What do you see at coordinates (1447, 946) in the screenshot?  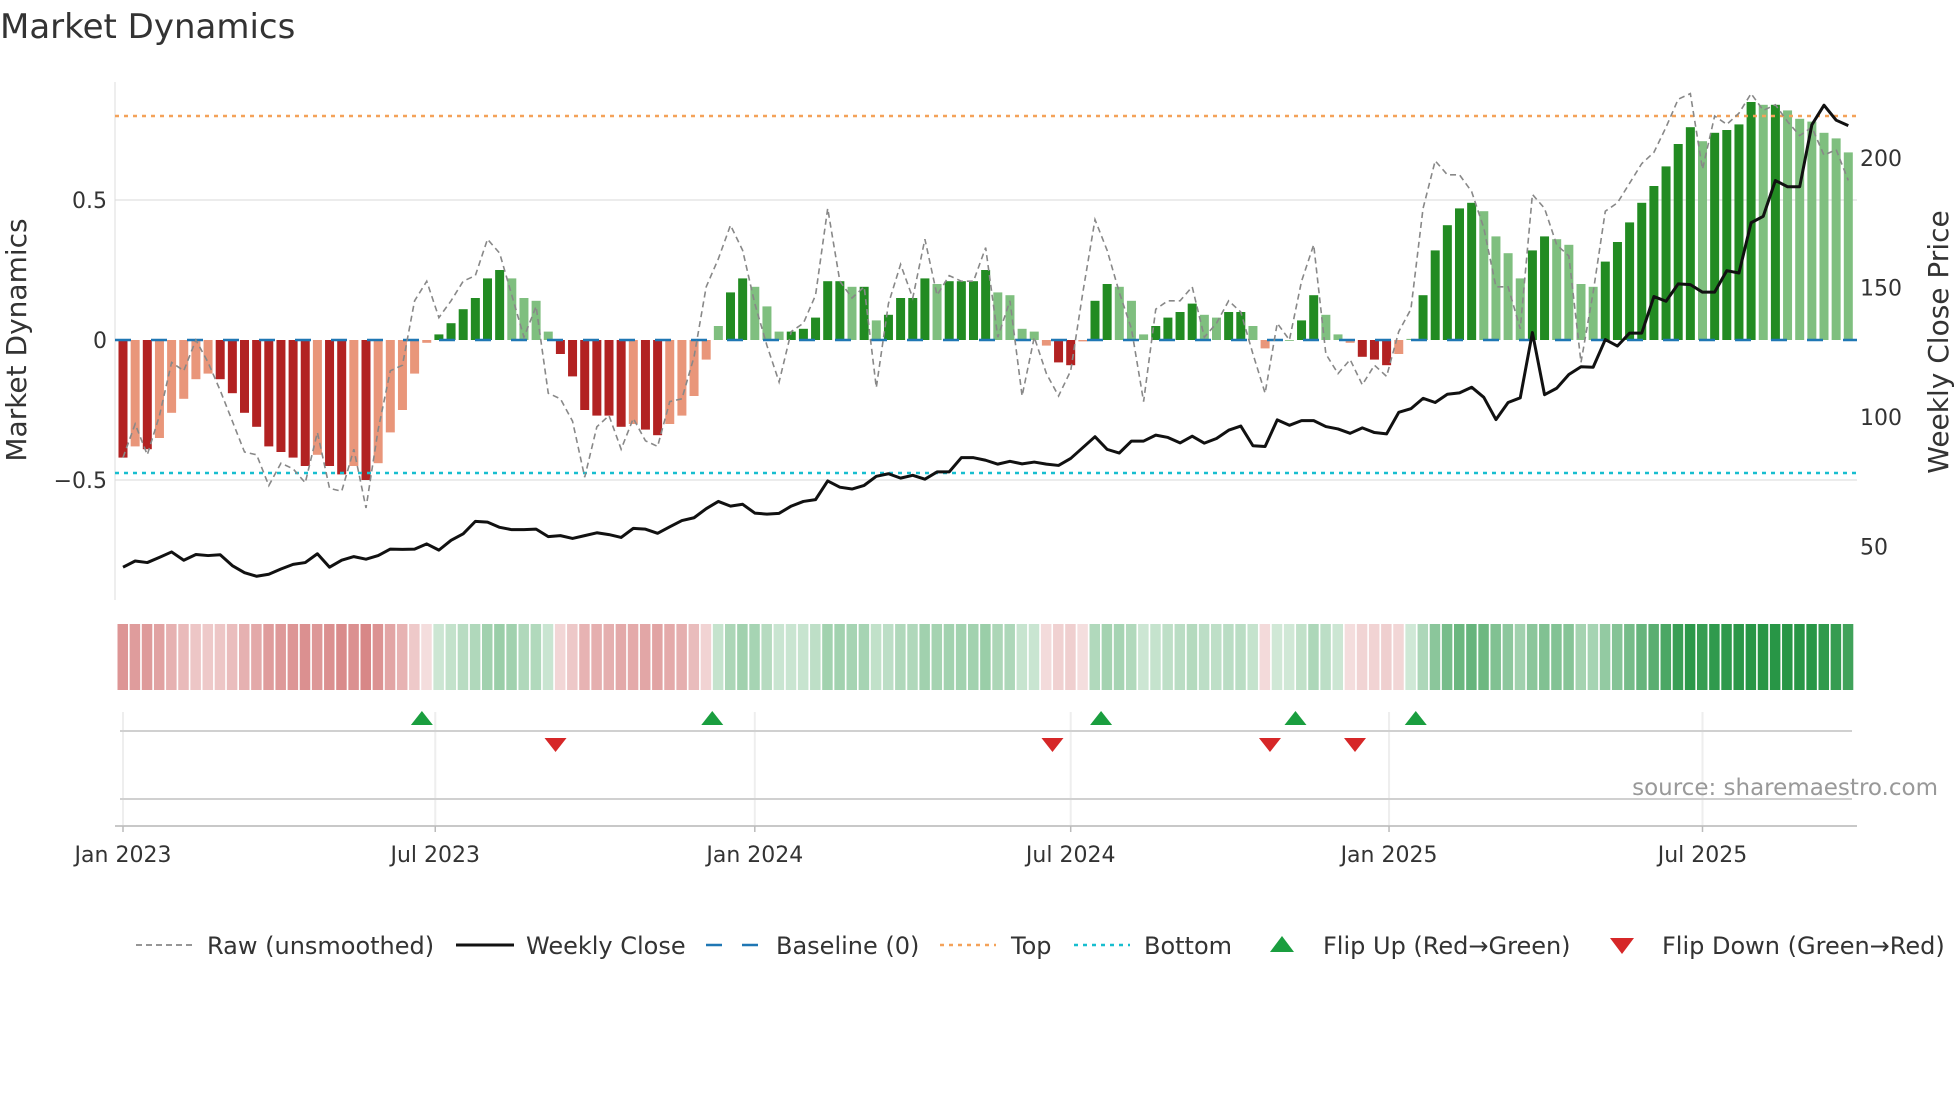 I see `legend-label: Flip Up (Red→Green)` at bounding box center [1447, 946].